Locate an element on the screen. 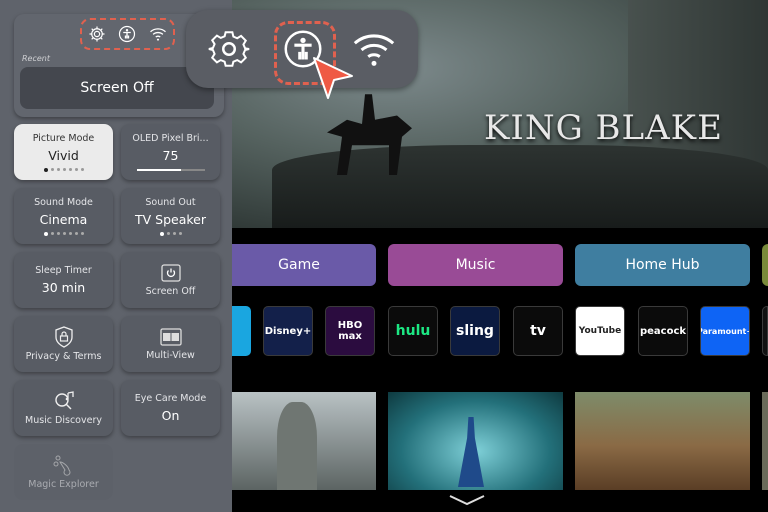  tile-label: Magic Explorer is located at coordinates (63, 484).